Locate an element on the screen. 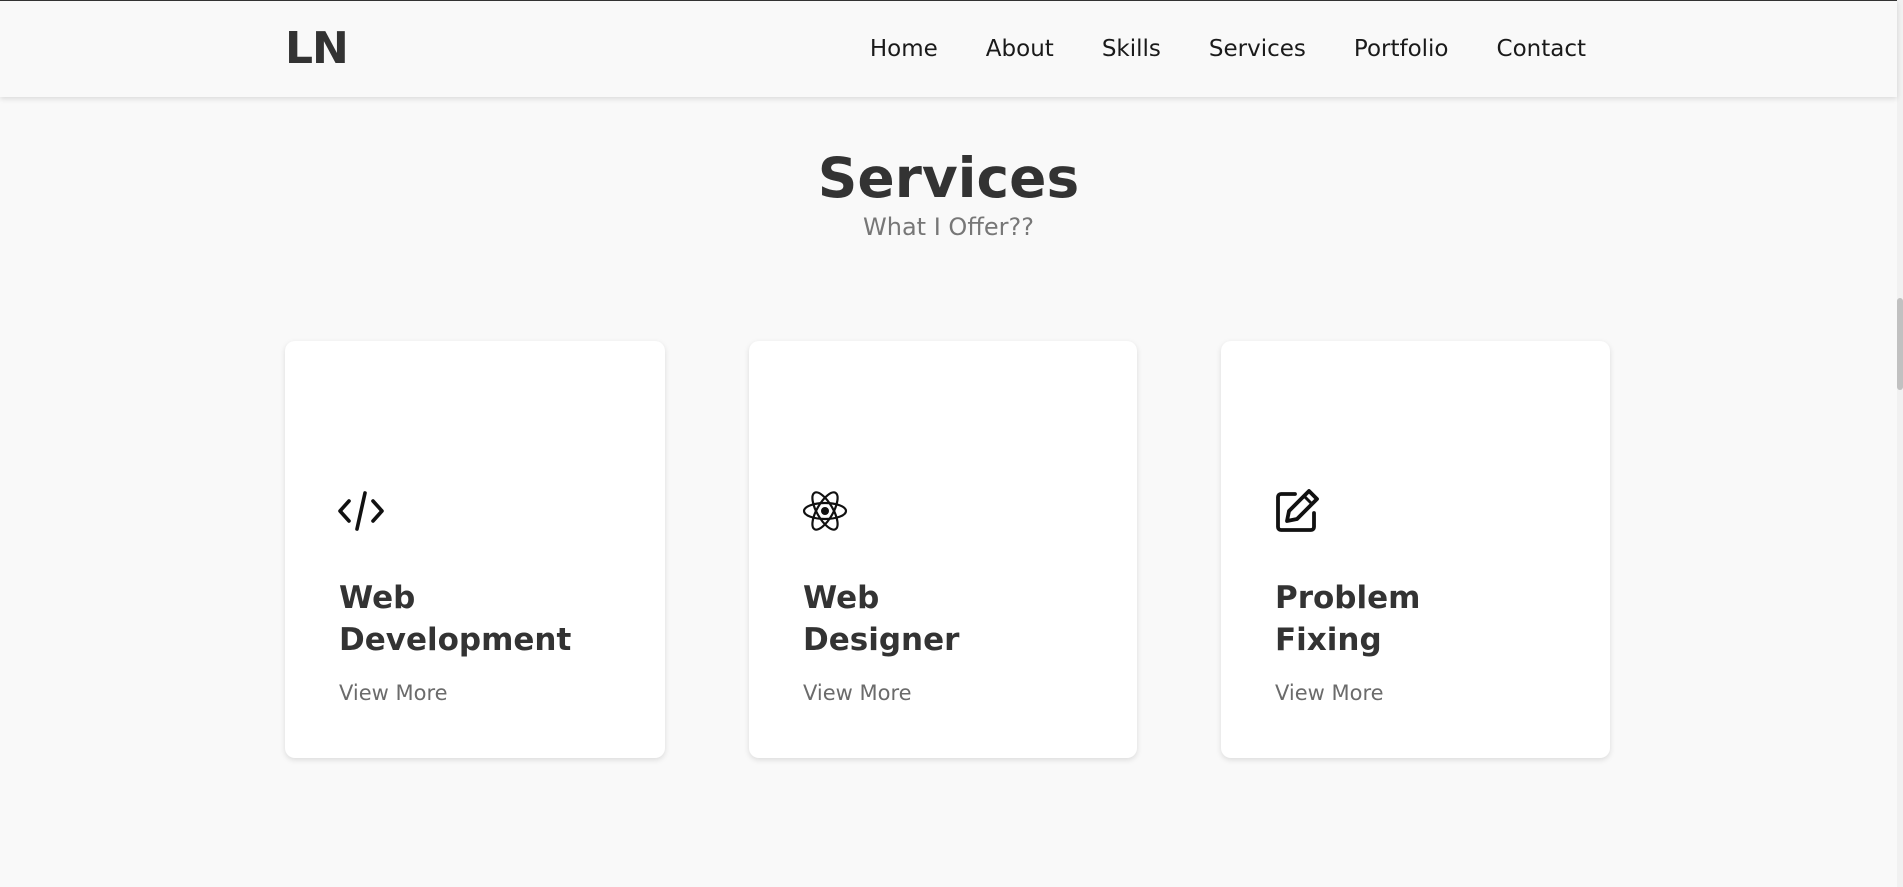 The height and width of the screenshot is (887, 1903). service-card-problem-fixing: Problem Fixing View More is located at coordinates (1415, 549).